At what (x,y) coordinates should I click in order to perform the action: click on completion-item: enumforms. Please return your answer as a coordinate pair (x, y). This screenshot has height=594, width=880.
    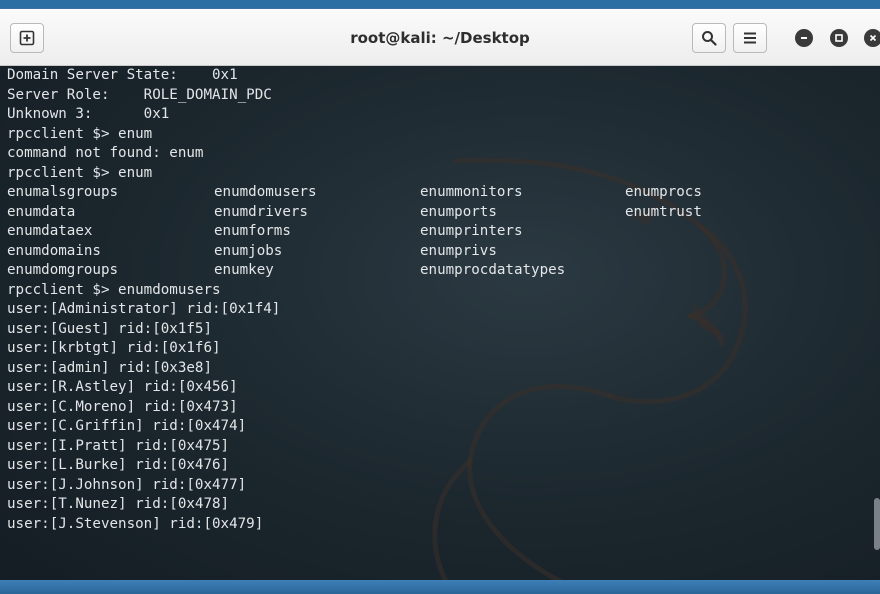
    Looking at the image, I should click on (252, 231).